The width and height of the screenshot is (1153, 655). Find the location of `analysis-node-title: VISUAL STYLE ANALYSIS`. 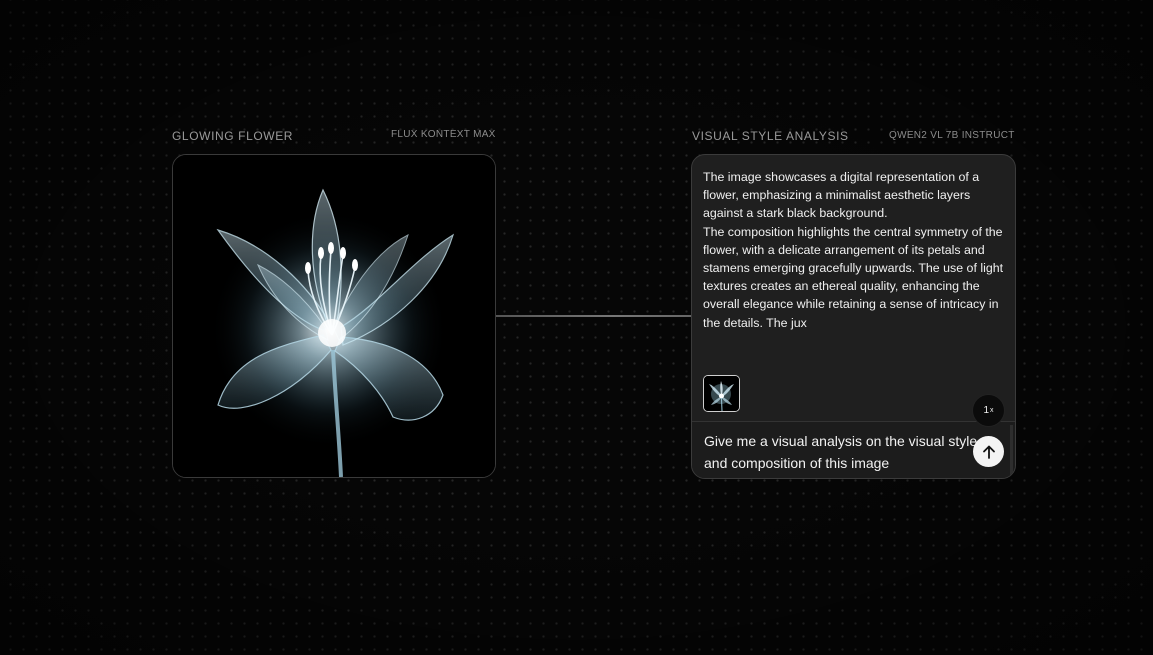

analysis-node-title: VISUAL STYLE ANALYSIS is located at coordinates (770, 136).